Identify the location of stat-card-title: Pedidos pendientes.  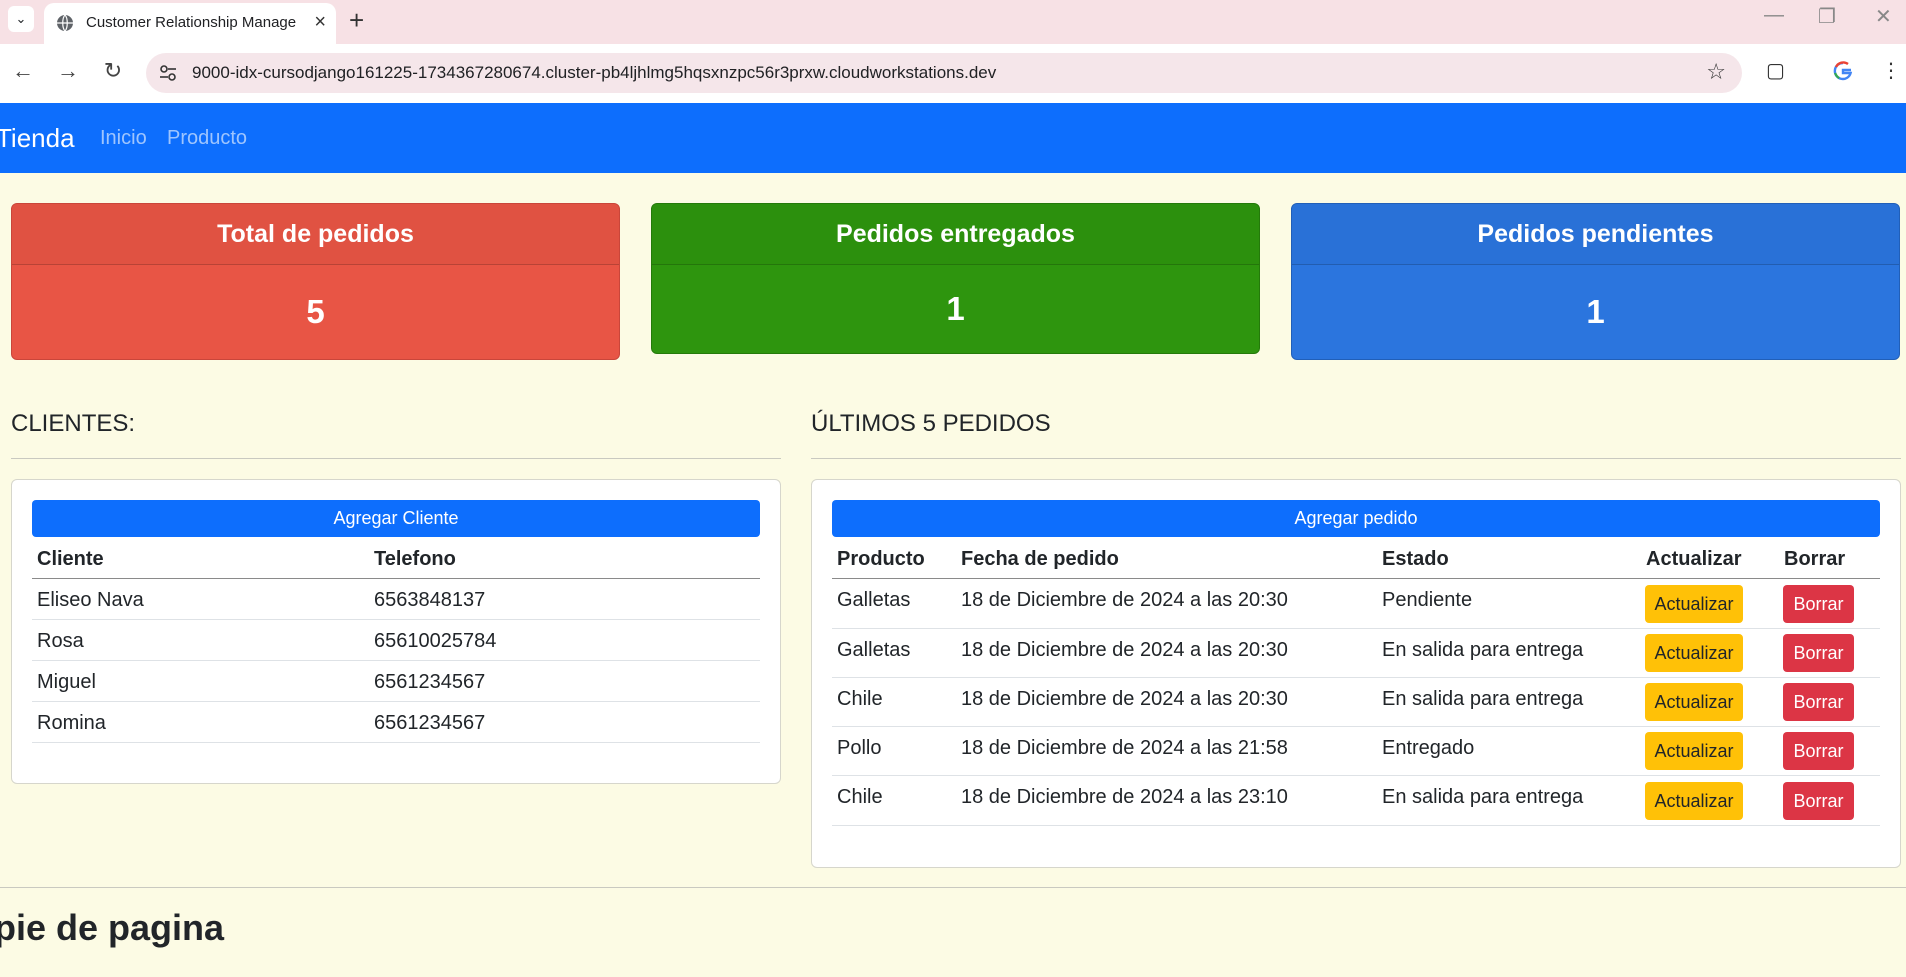
(1595, 234).